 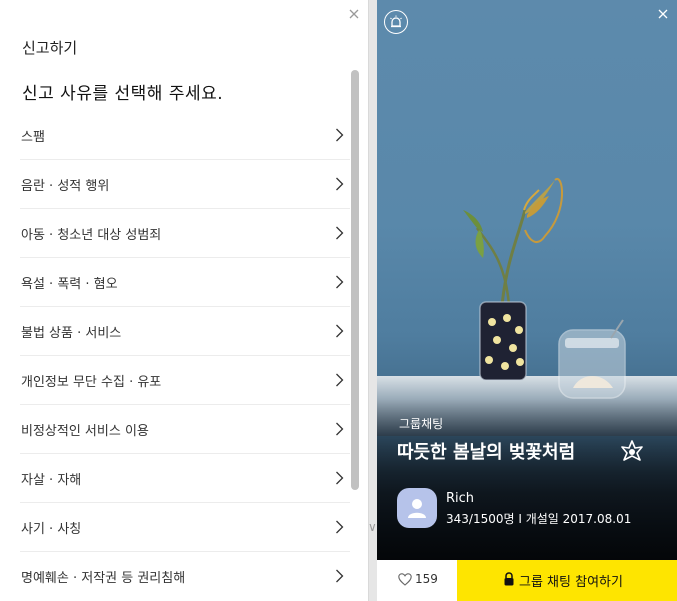 I want to click on reason-label: 아동 · 청소년 대상 성범죄, so click(x=91, y=235).